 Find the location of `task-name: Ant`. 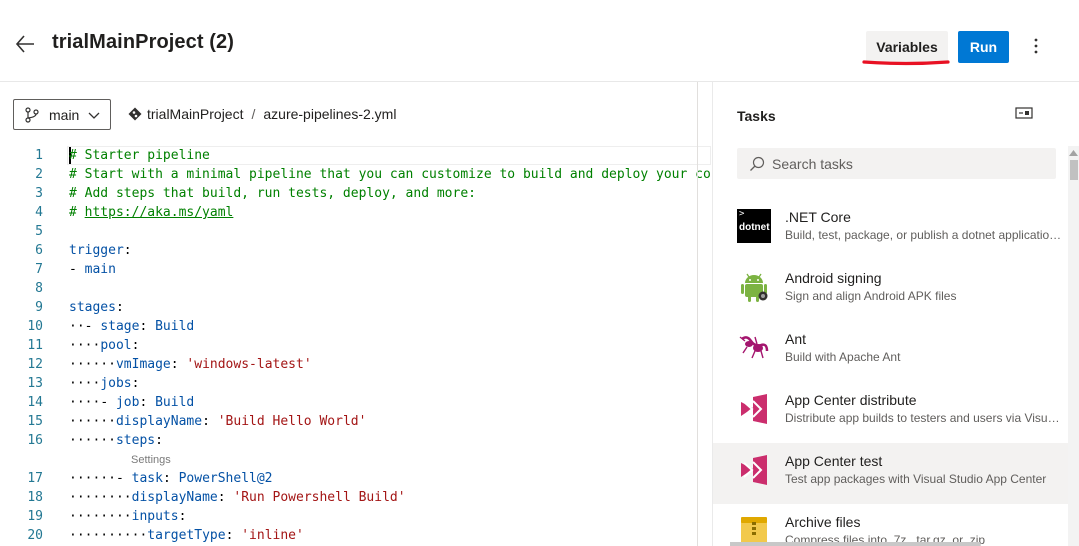

task-name: Ant is located at coordinates (796, 339).